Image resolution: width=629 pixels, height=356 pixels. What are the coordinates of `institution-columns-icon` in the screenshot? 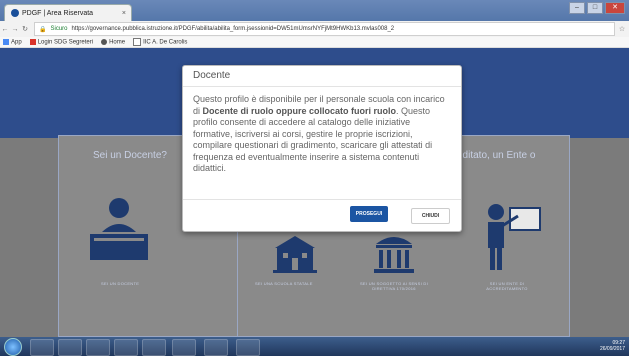 It's located at (394, 254).